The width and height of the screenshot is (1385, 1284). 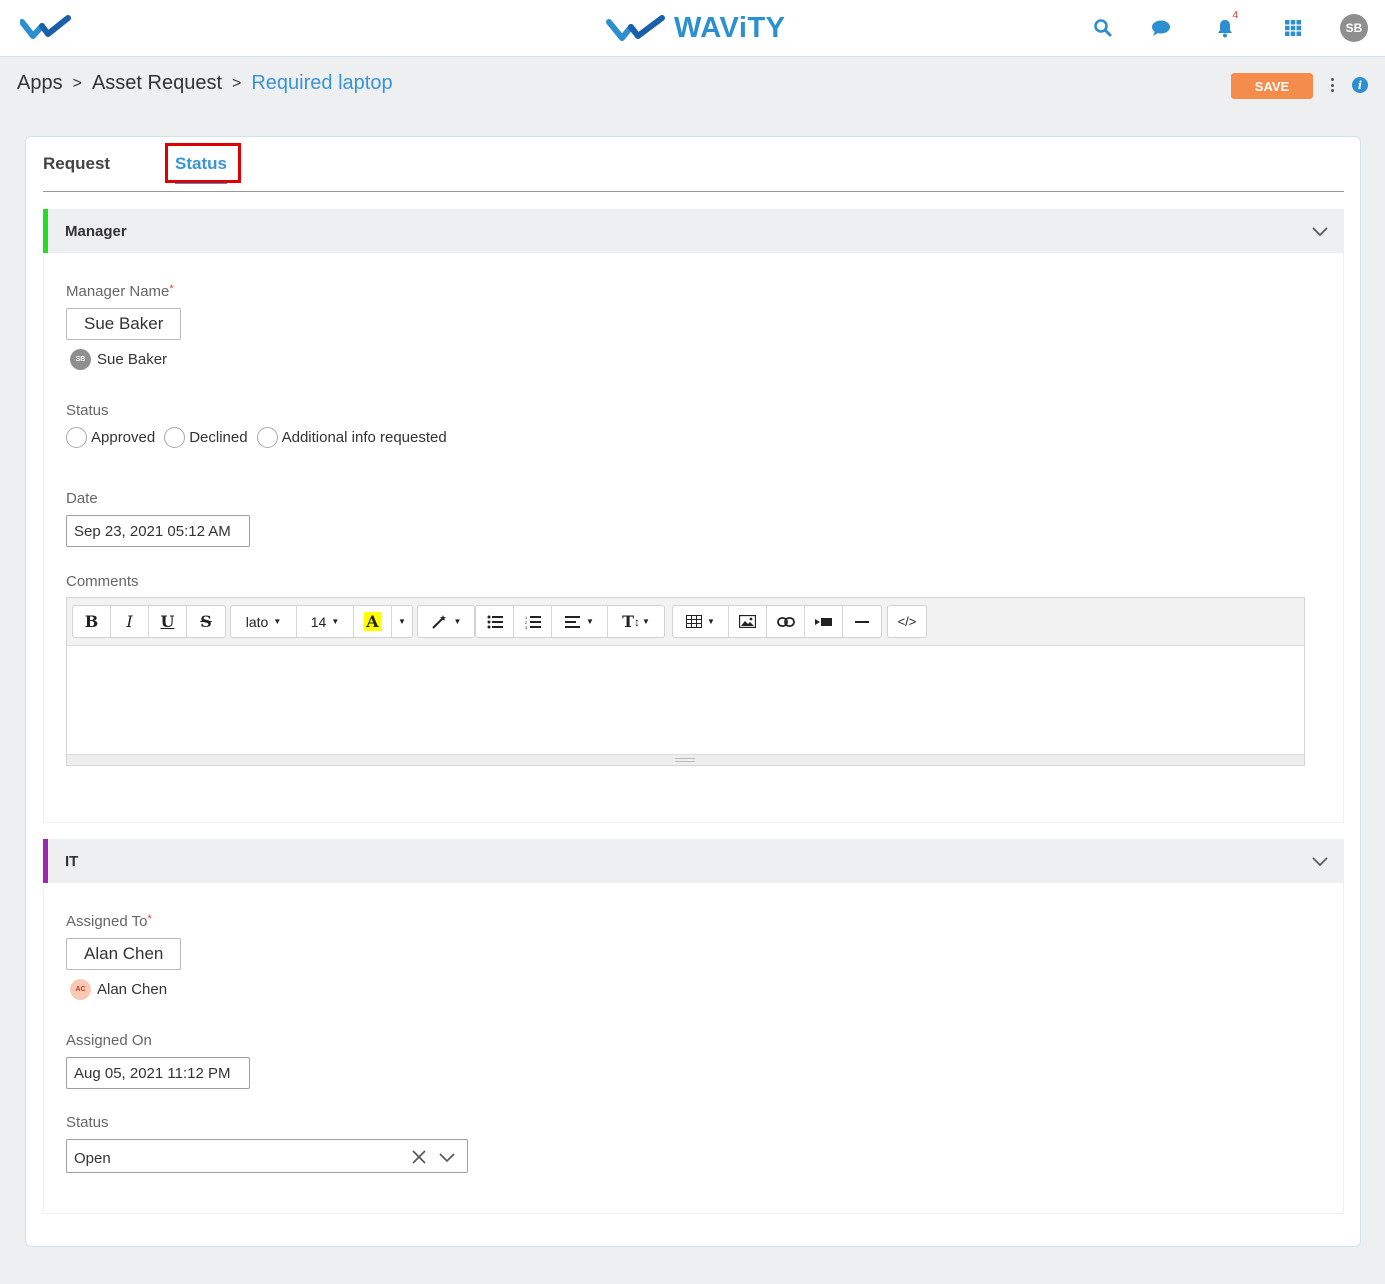 I want to click on manager-name-label: Manager Name*, so click(x=120, y=291).